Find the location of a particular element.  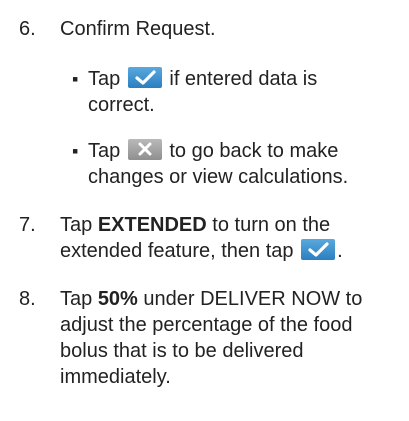

step-6: 6. Confirm Request. is located at coordinates (212, 29).